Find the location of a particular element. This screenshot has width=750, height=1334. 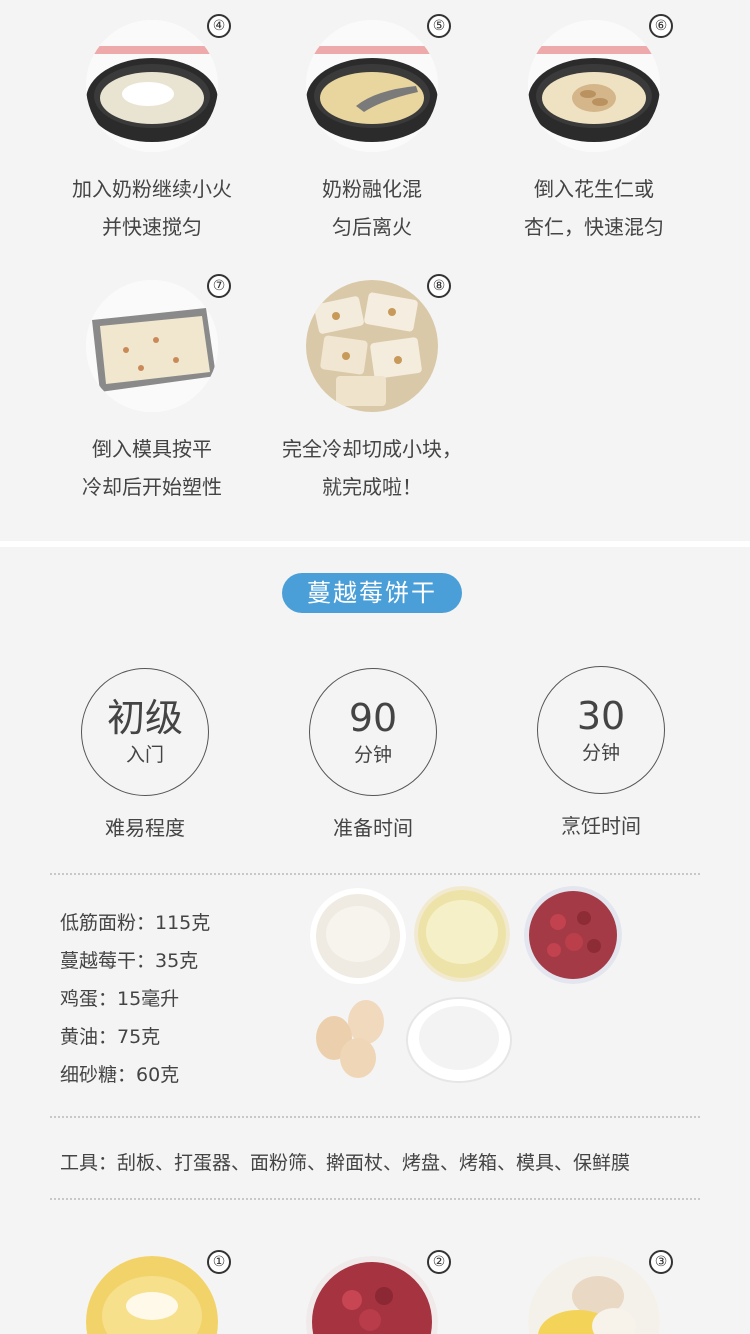

cranberry-step-2: ② is located at coordinates (372, 1292).